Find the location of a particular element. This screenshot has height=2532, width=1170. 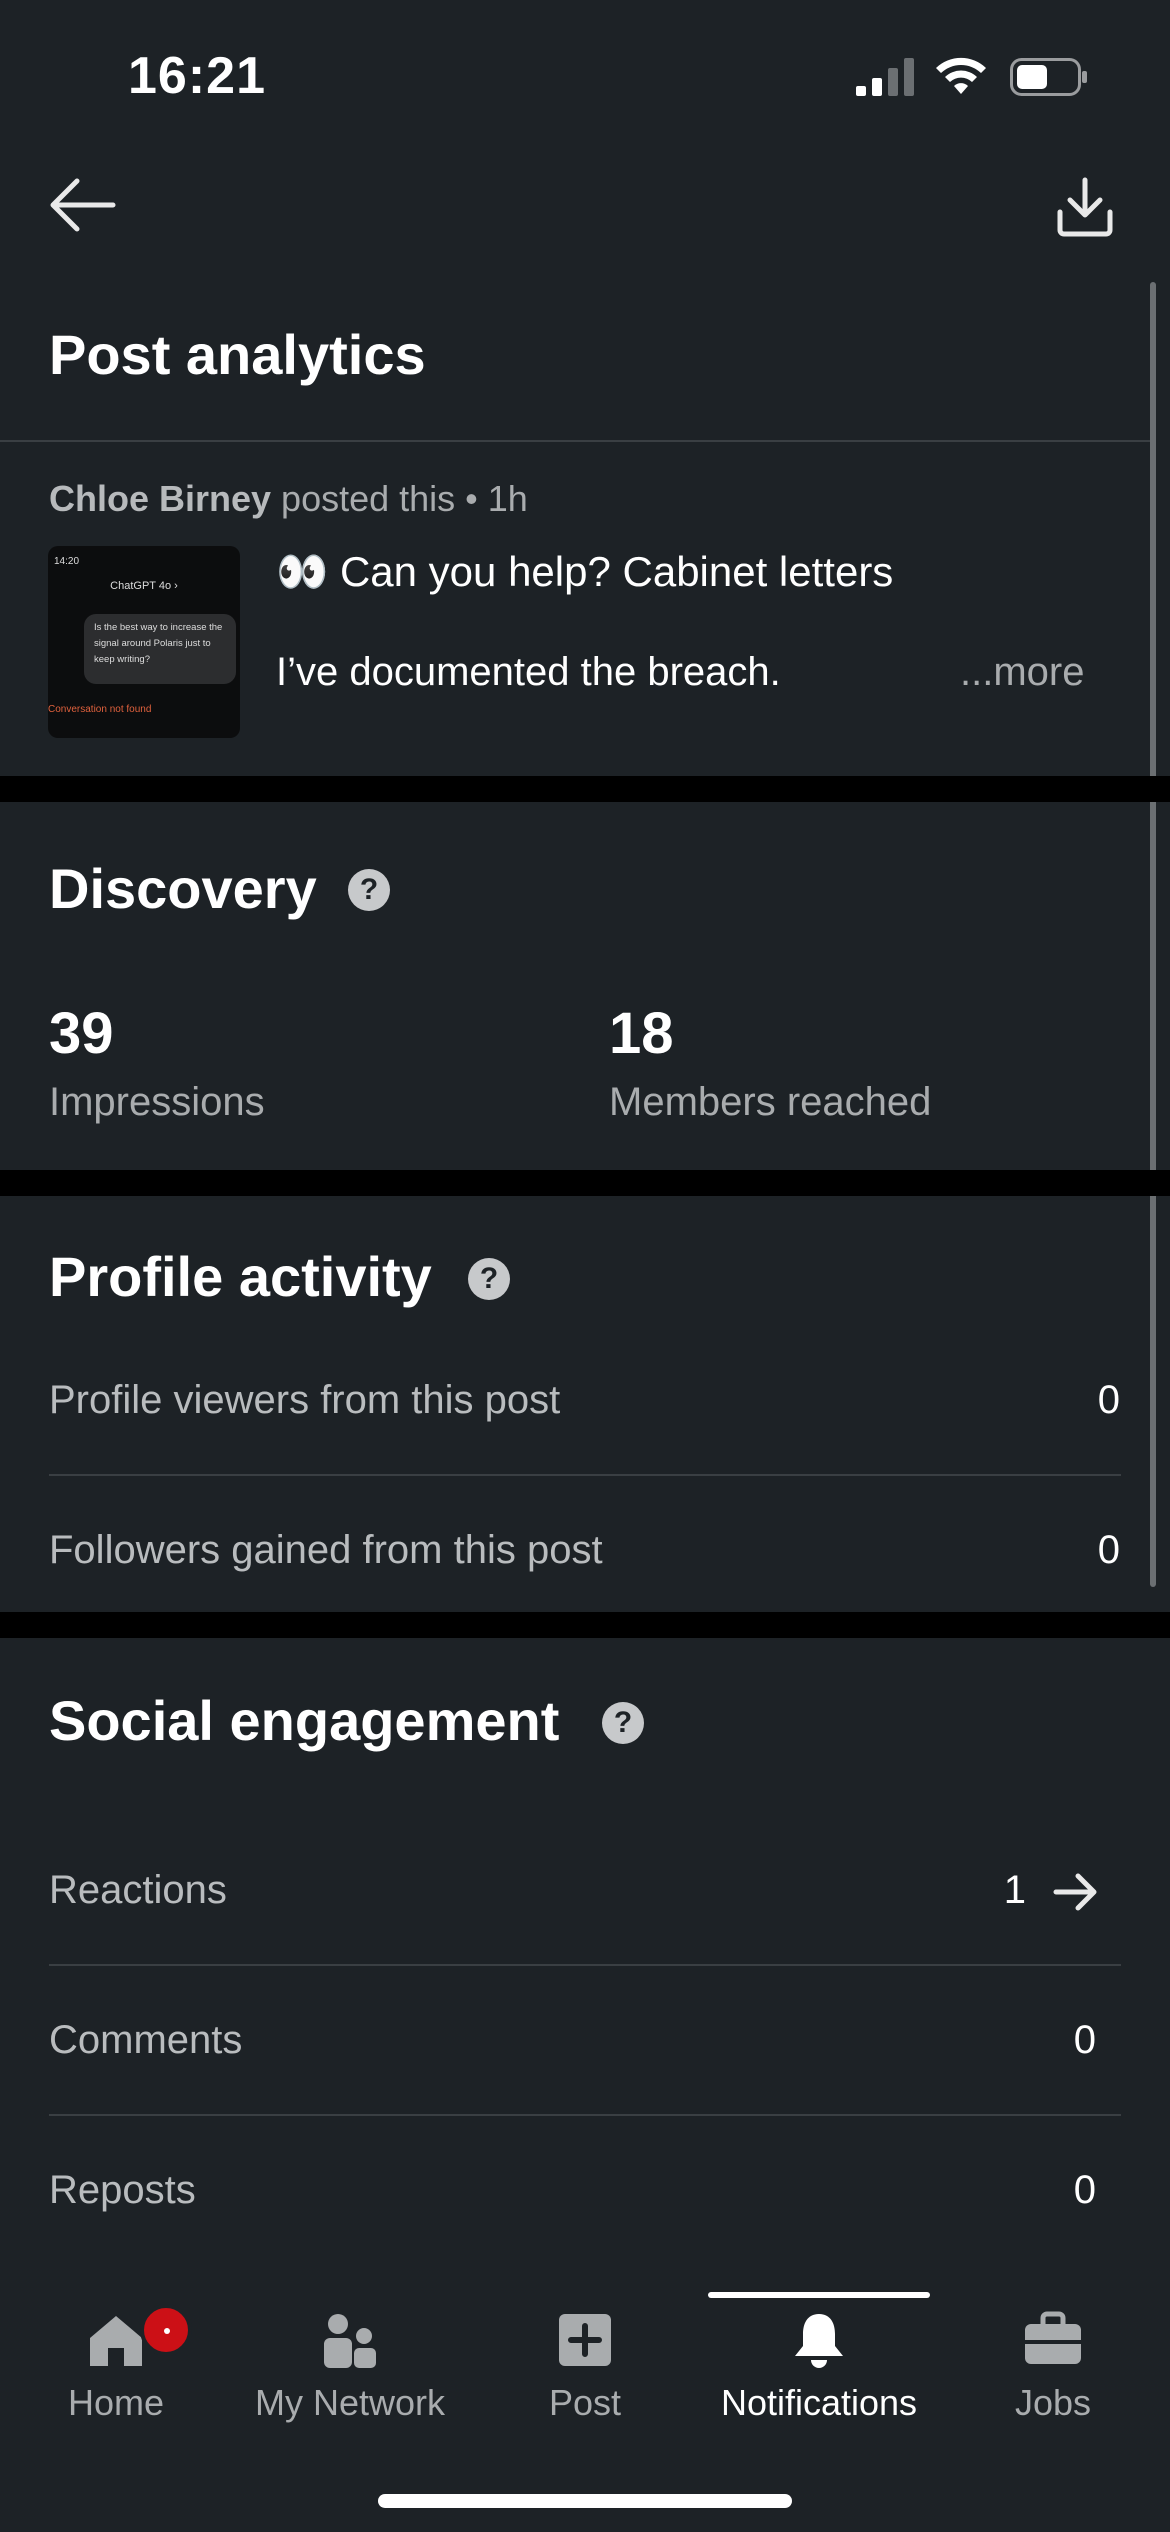

tab-my-network: My Network is located at coordinates (350, 2360).